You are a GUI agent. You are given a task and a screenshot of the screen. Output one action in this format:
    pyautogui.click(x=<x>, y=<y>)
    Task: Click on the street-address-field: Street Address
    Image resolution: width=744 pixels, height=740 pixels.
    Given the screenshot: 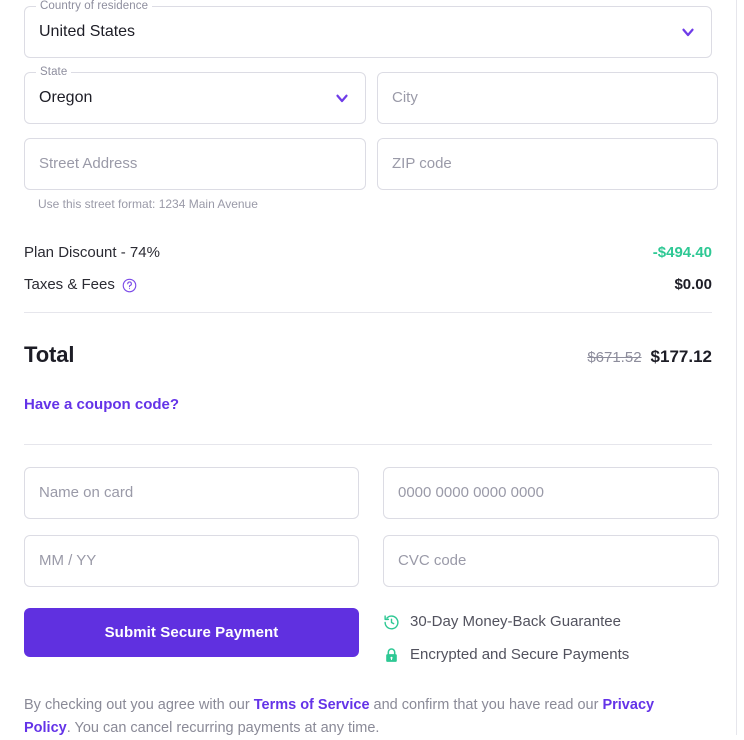 What is the action you would take?
    pyautogui.click(x=195, y=164)
    